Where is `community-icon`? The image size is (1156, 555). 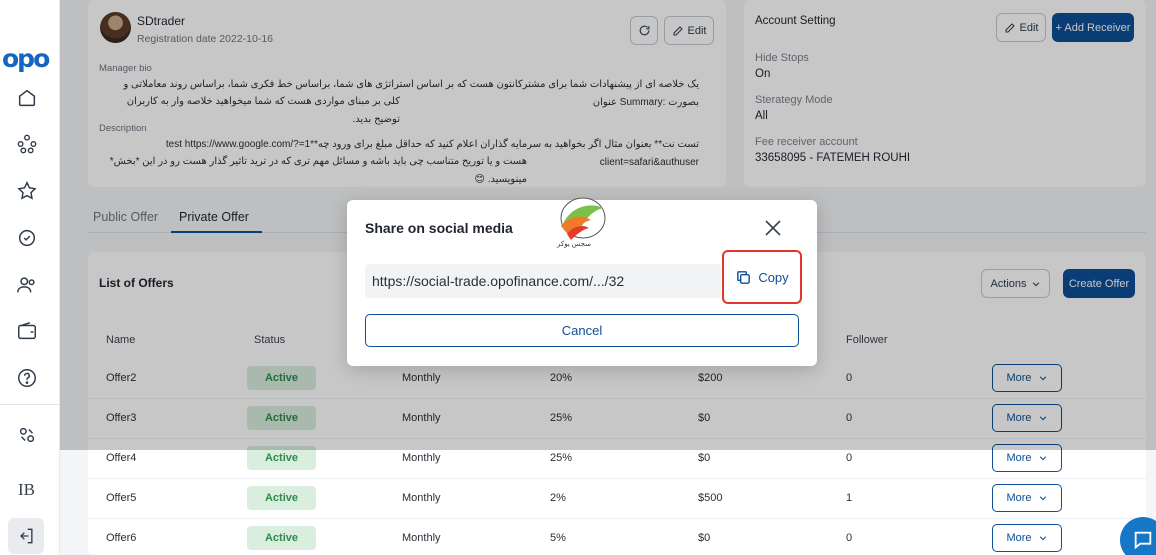 community-icon is located at coordinates (27, 435).